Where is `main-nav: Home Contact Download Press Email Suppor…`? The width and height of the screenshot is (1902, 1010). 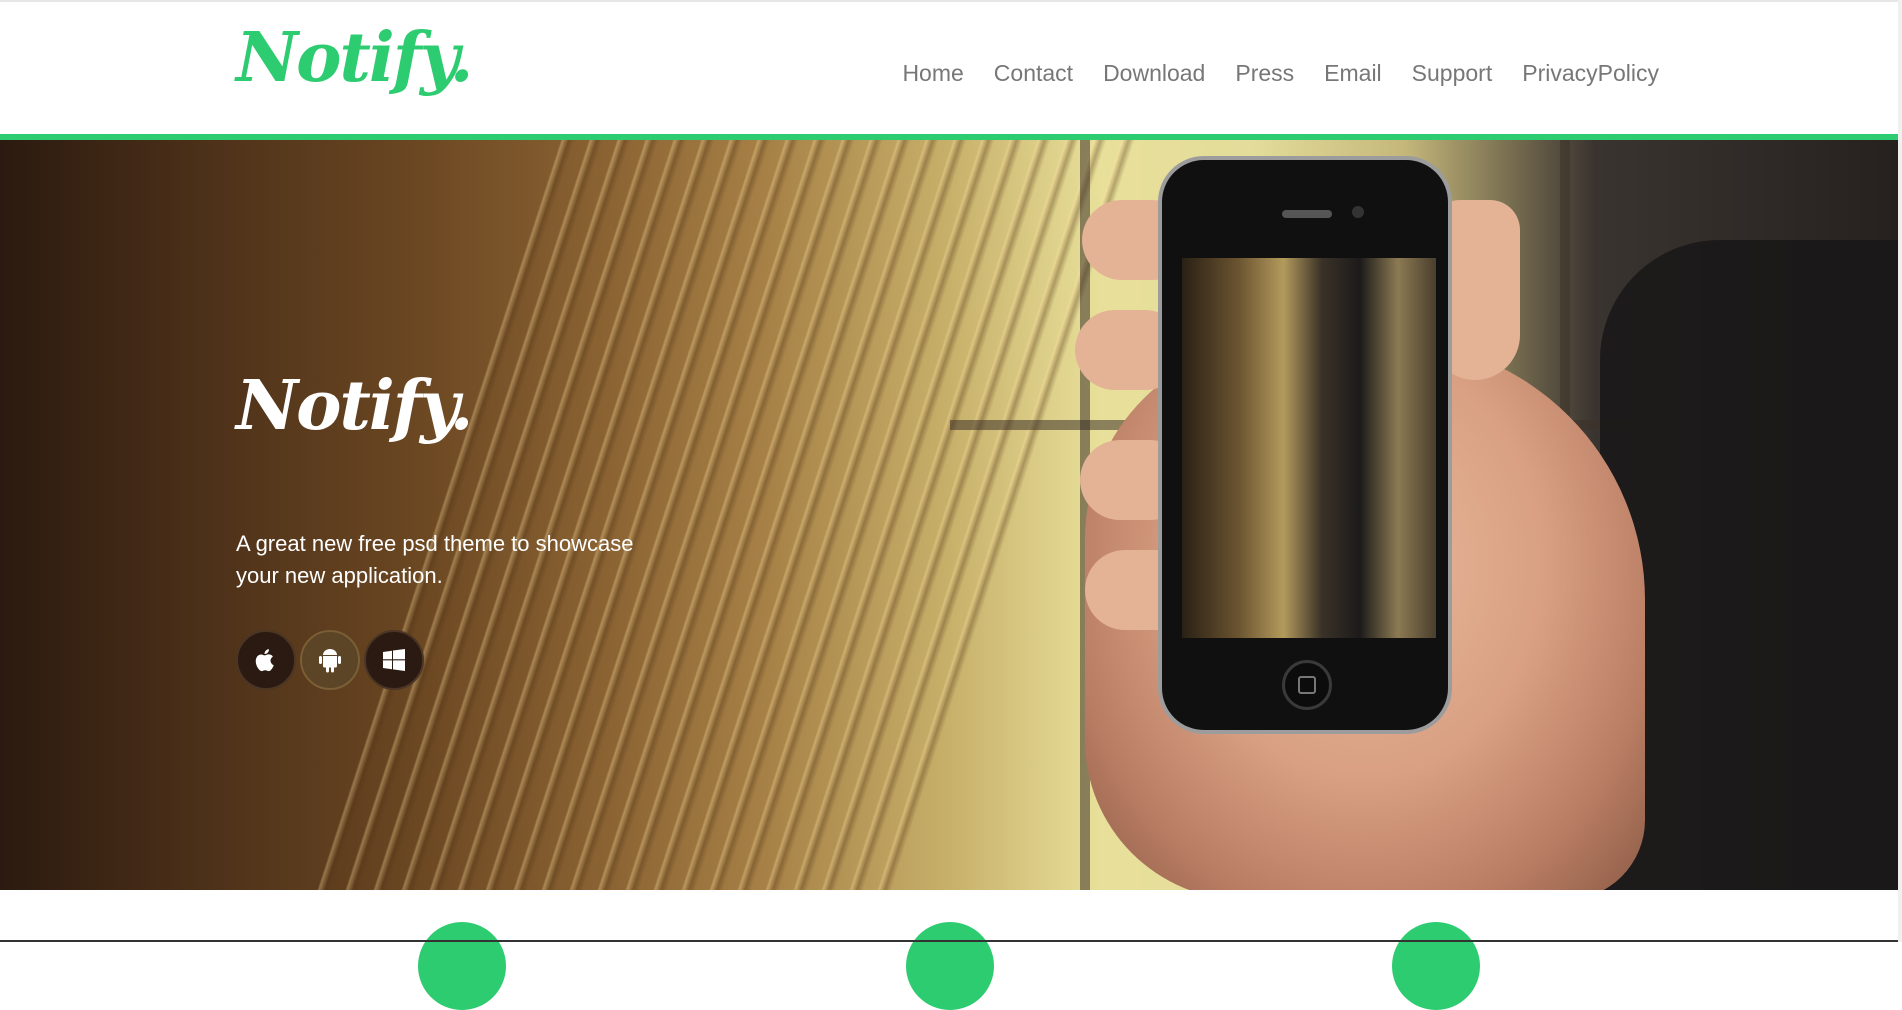 main-nav: Home Contact Download Press Email Suppor… is located at coordinates (1265, 73).